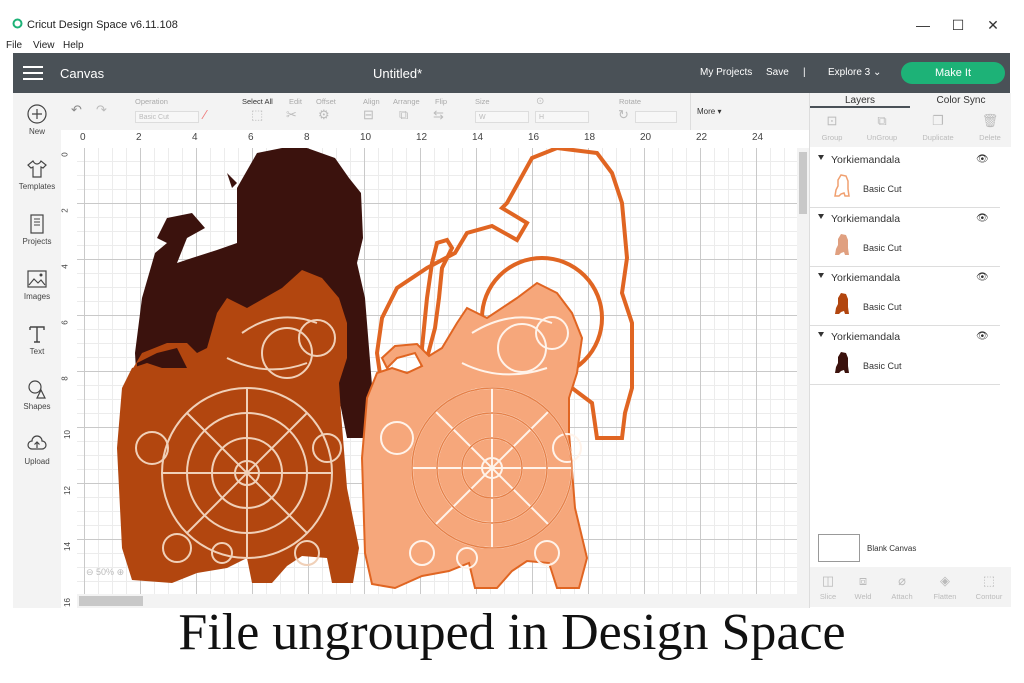 This screenshot has width=1024, height=683. I want to click on paperclip-icon: ⌀, so click(902, 580).